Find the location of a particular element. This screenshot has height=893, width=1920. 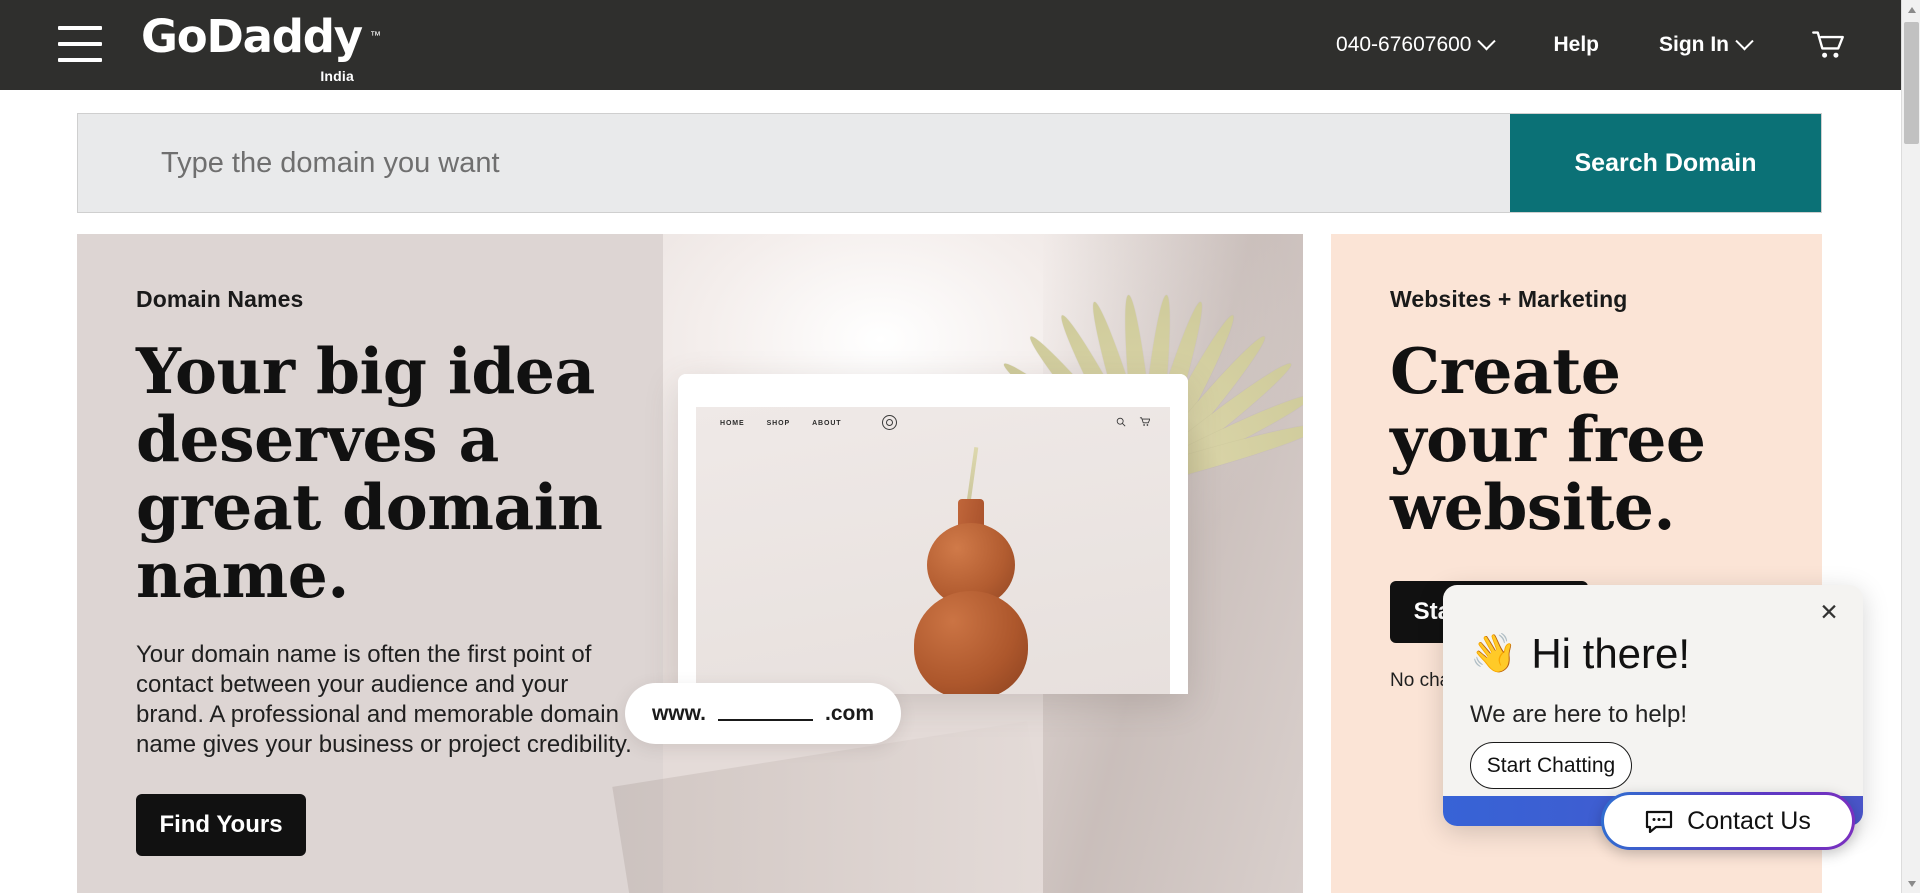

hero-eyebrow: Domain Names is located at coordinates (220, 299).